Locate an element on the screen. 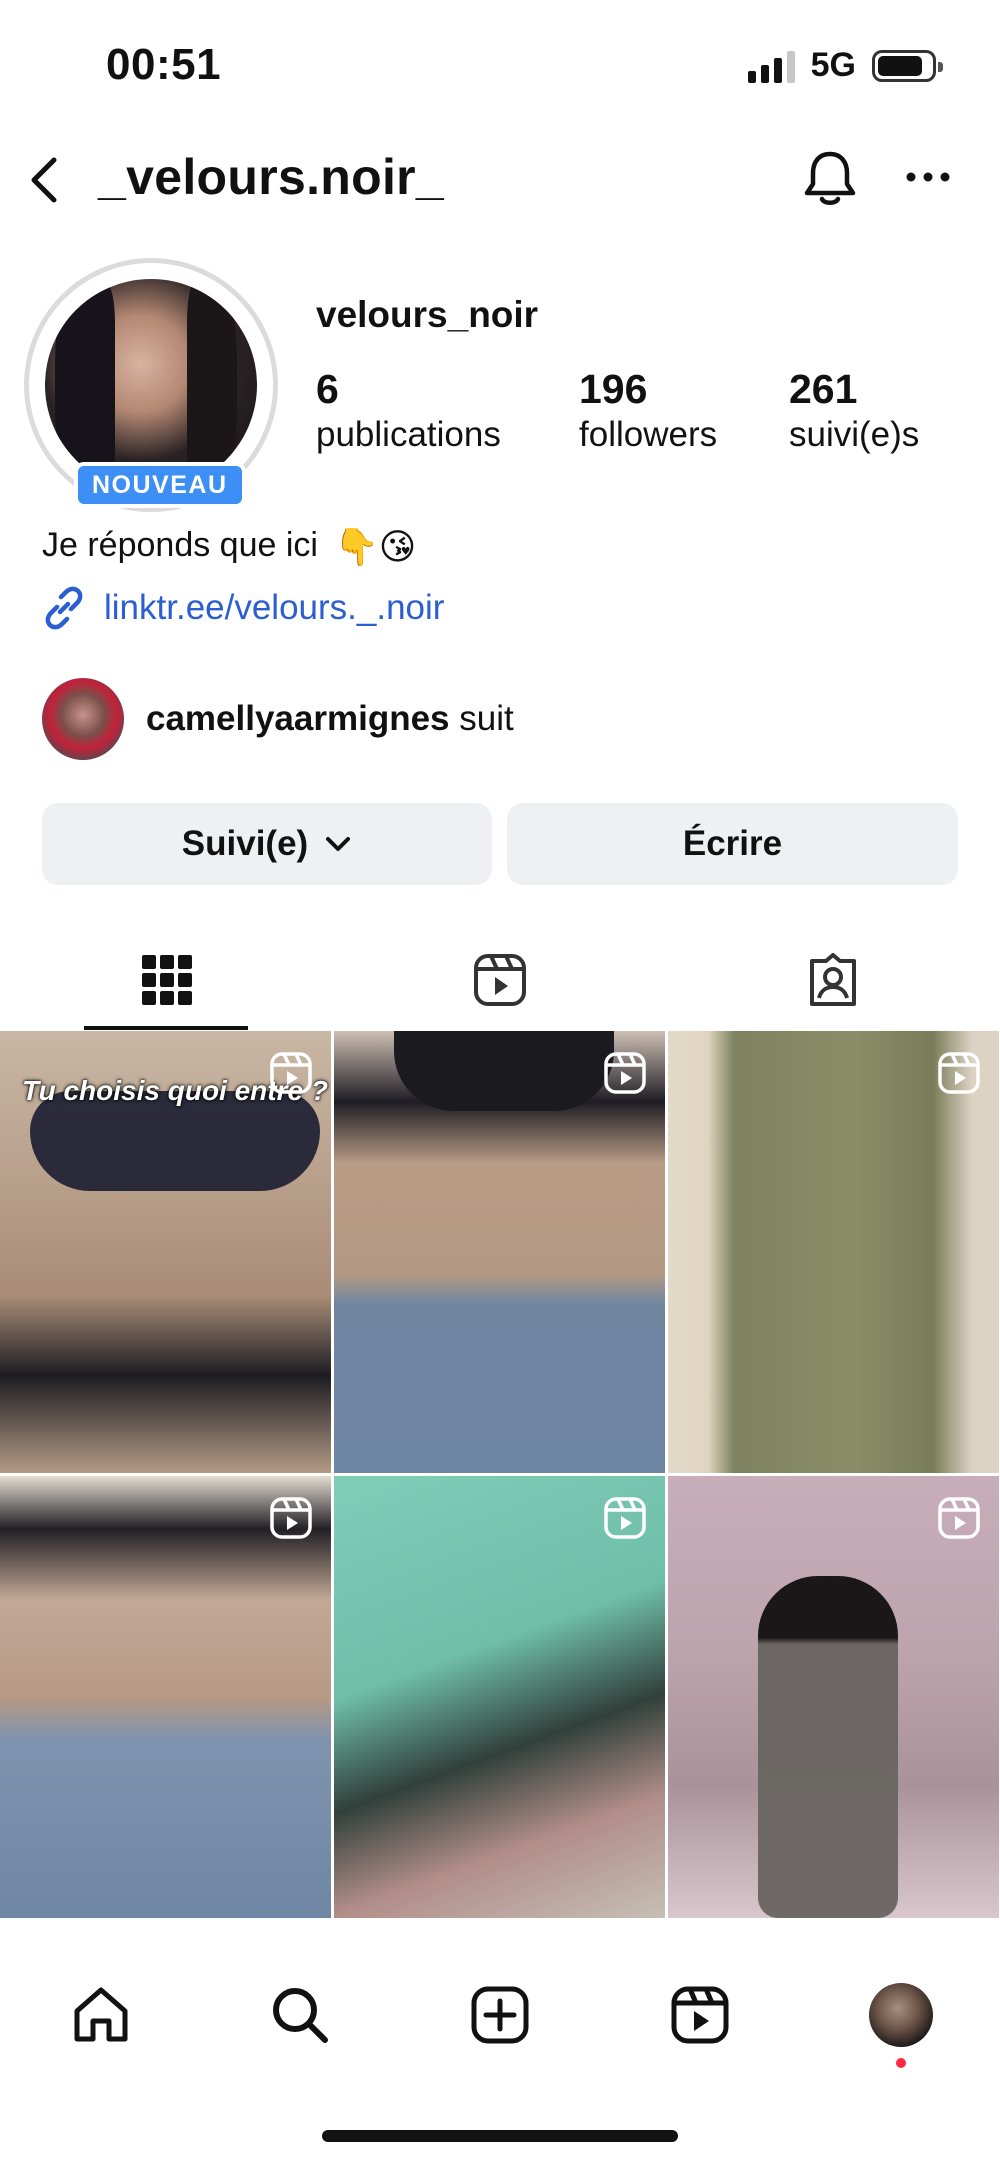 The width and height of the screenshot is (1000, 2165). avatar-image is located at coordinates (151, 385).